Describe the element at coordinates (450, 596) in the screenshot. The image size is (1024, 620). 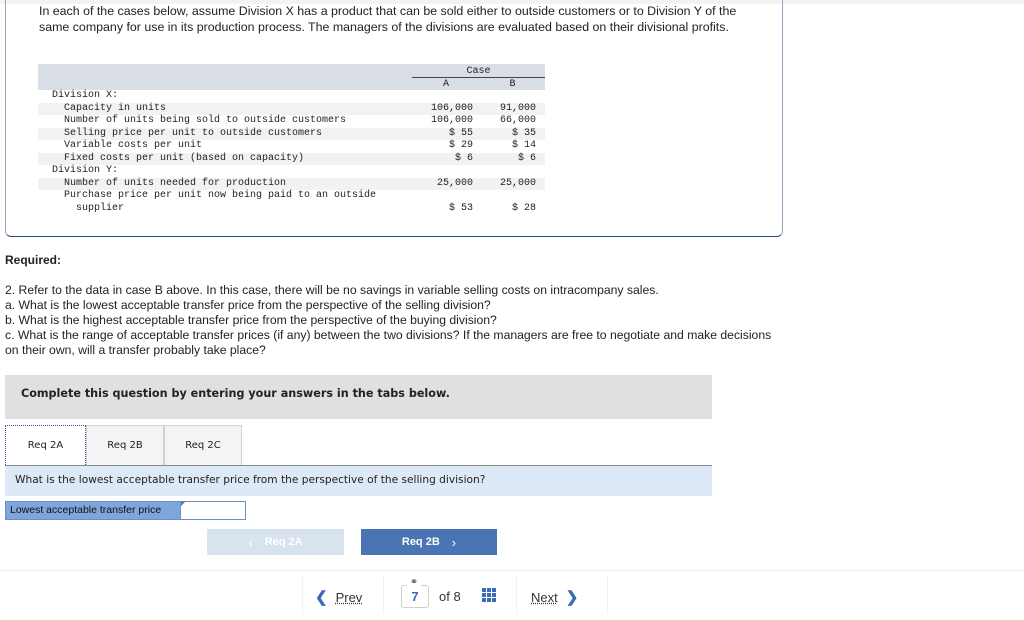
I see `page-count: of 8` at that location.